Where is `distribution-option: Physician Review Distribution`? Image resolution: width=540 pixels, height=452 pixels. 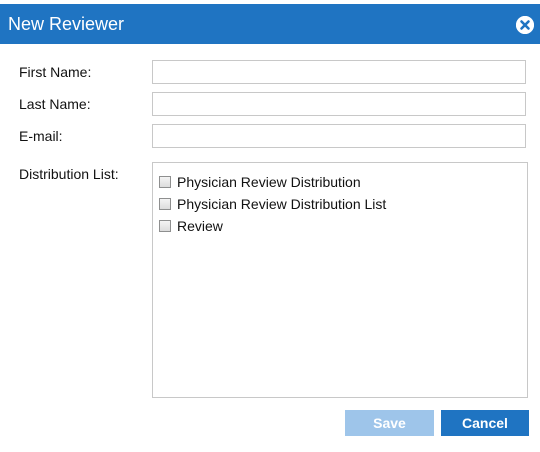
distribution-option: Physician Review Distribution is located at coordinates (260, 182).